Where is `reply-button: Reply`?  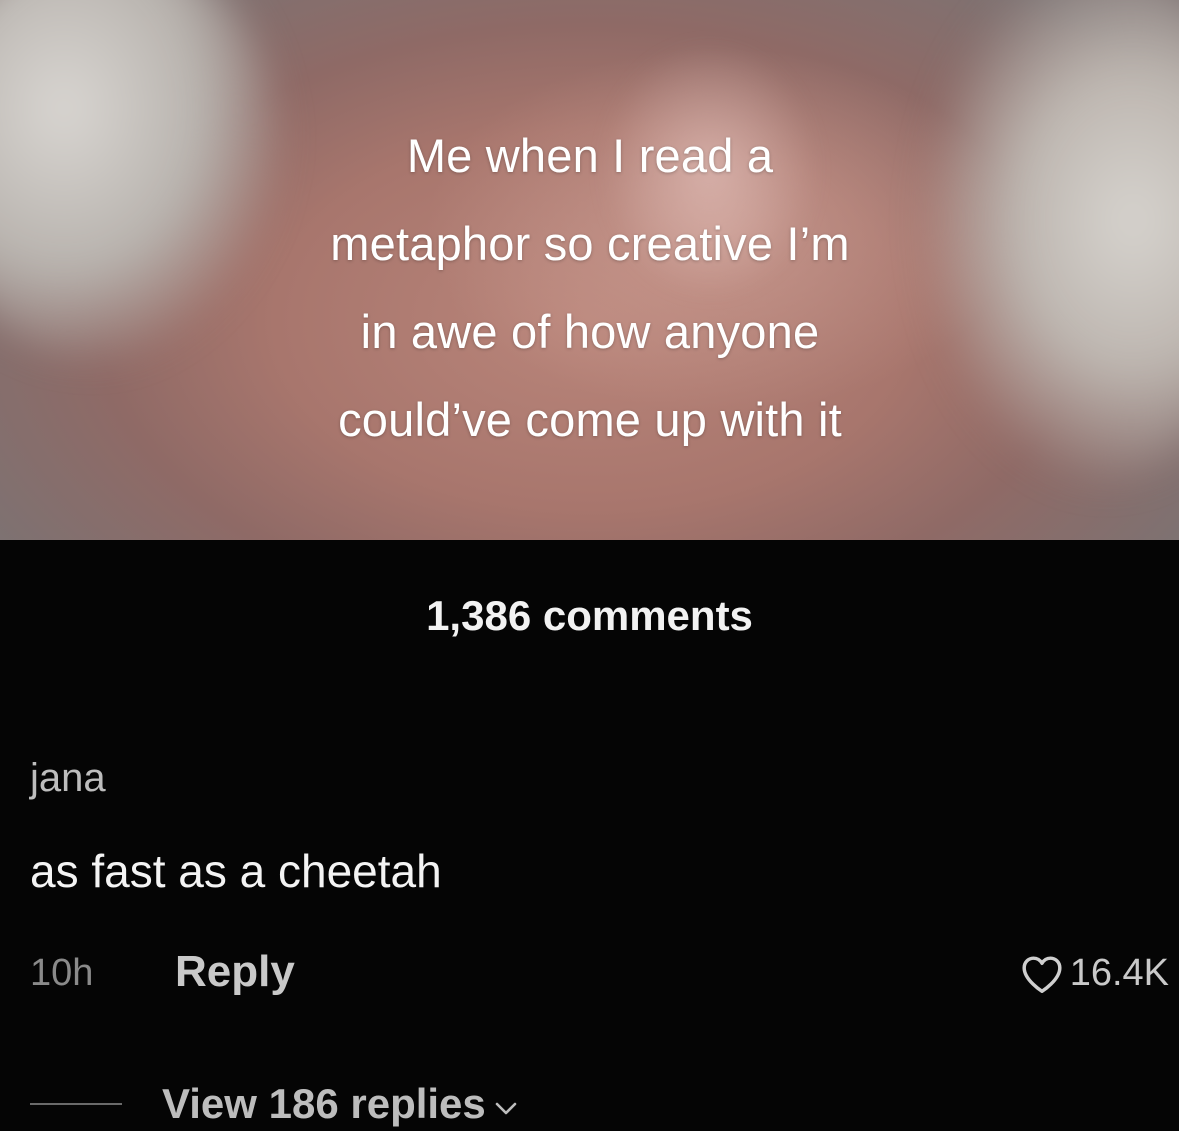 reply-button: Reply is located at coordinates (235, 972).